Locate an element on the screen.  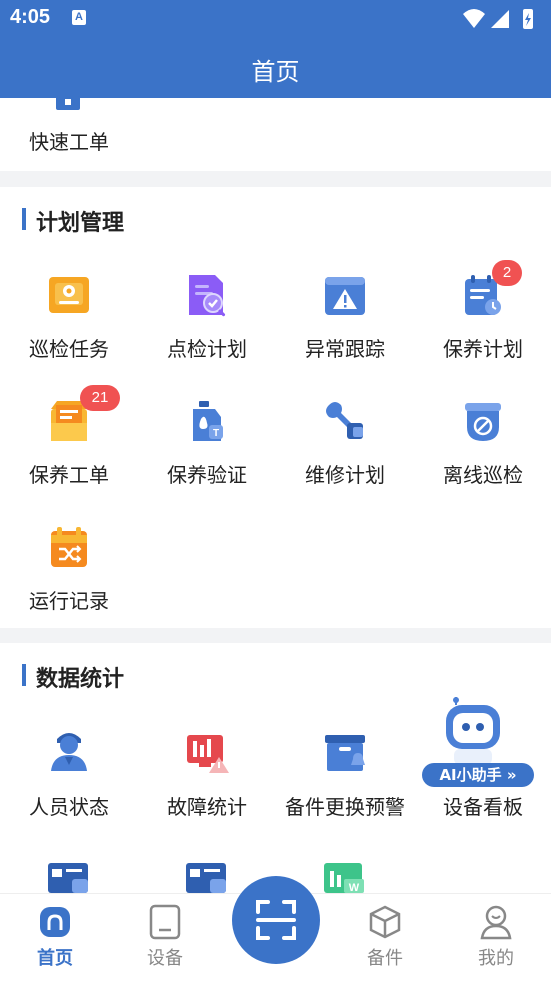
quick-card: 快速工单 is located at coordinates (275, 133).